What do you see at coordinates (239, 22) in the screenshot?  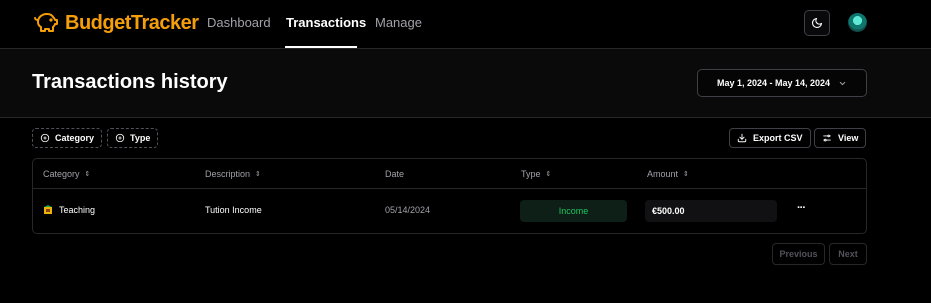 I see `nav-link-dashboard: Dashboard` at bounding box center [239, 22].